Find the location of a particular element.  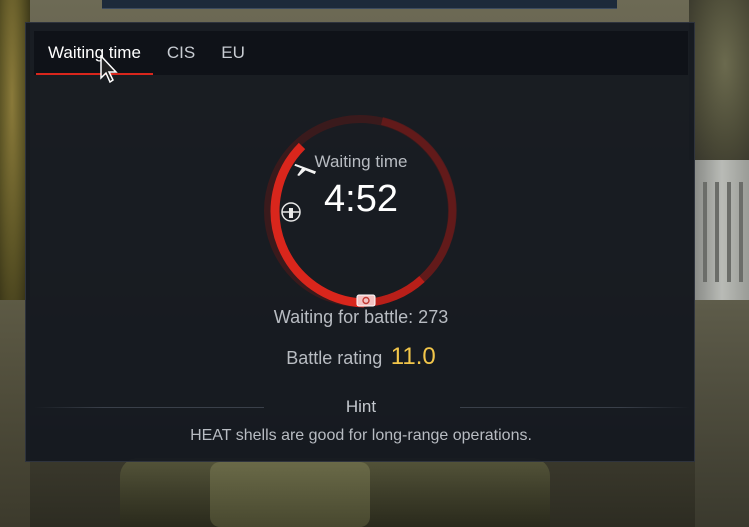

battle-rating-row: Battle rating 11.0 is located at coordinates (361, 357).